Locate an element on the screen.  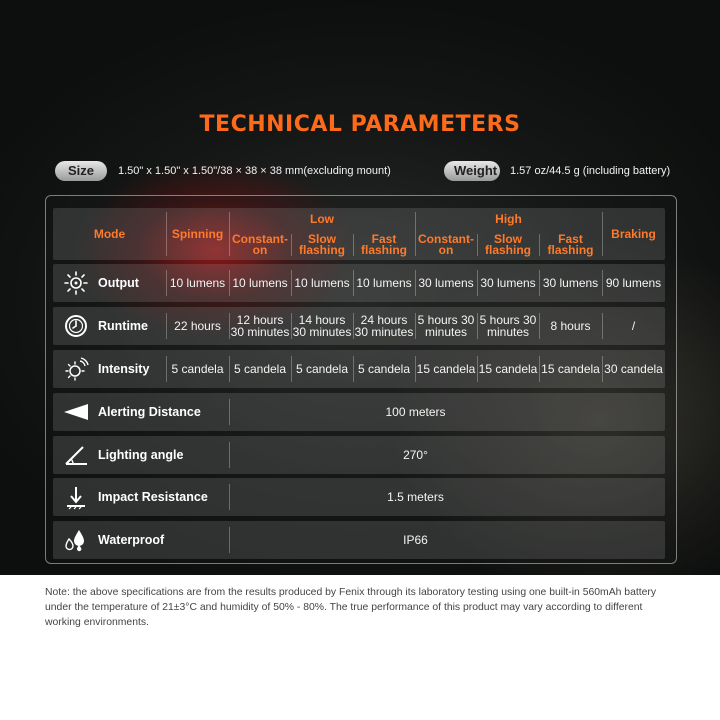
intensity-label: Intensity is located at coordinates (124, 369).